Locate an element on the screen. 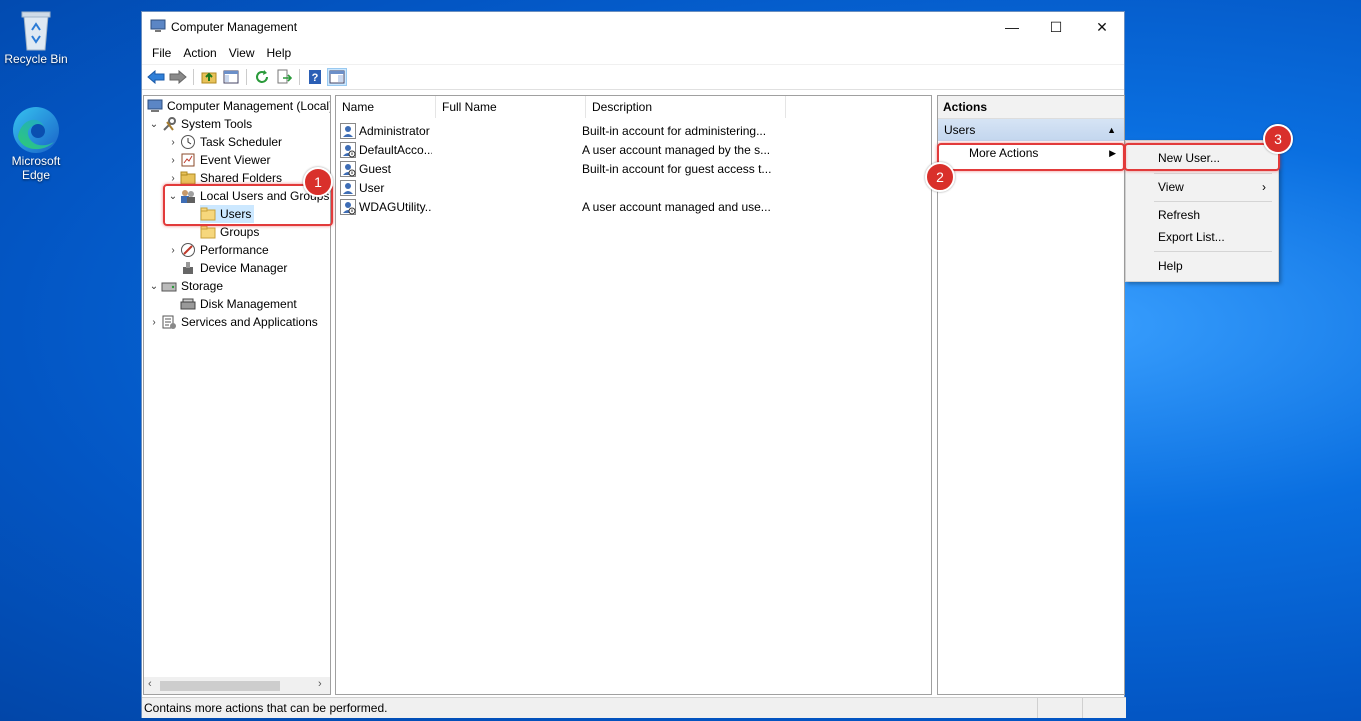  tree-item-system-tools: ⌄ System Tools is located at coordinates (199, 124).